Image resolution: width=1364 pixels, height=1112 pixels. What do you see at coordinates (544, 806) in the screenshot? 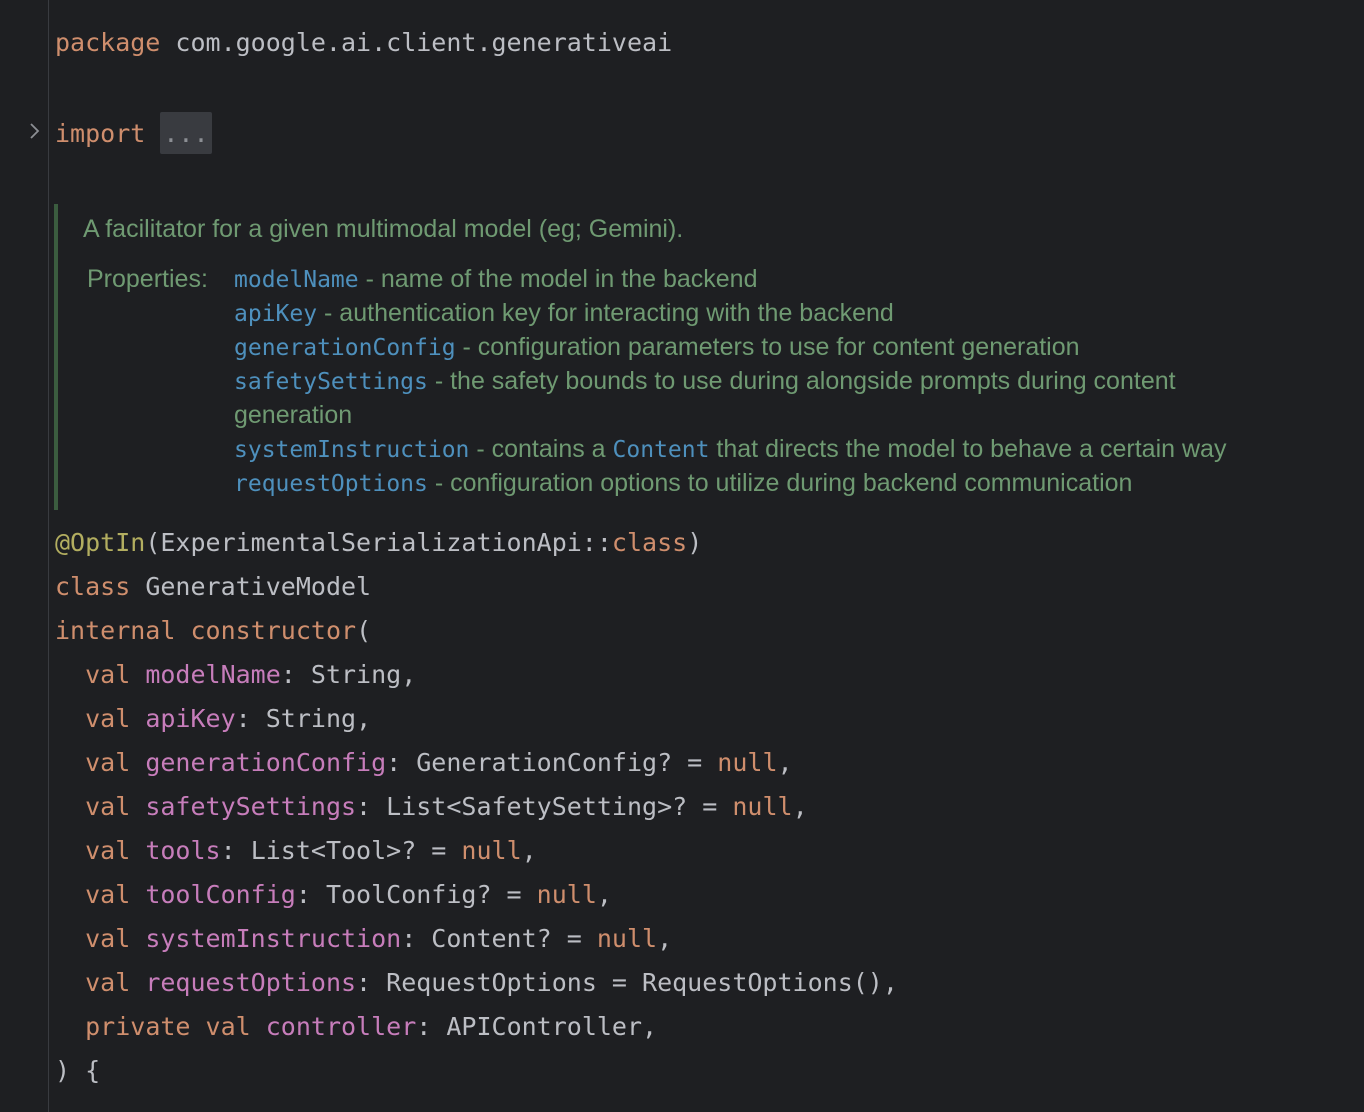
I see `param-type: : List<SafetySetting>? =` at bounding box center [544, 806].